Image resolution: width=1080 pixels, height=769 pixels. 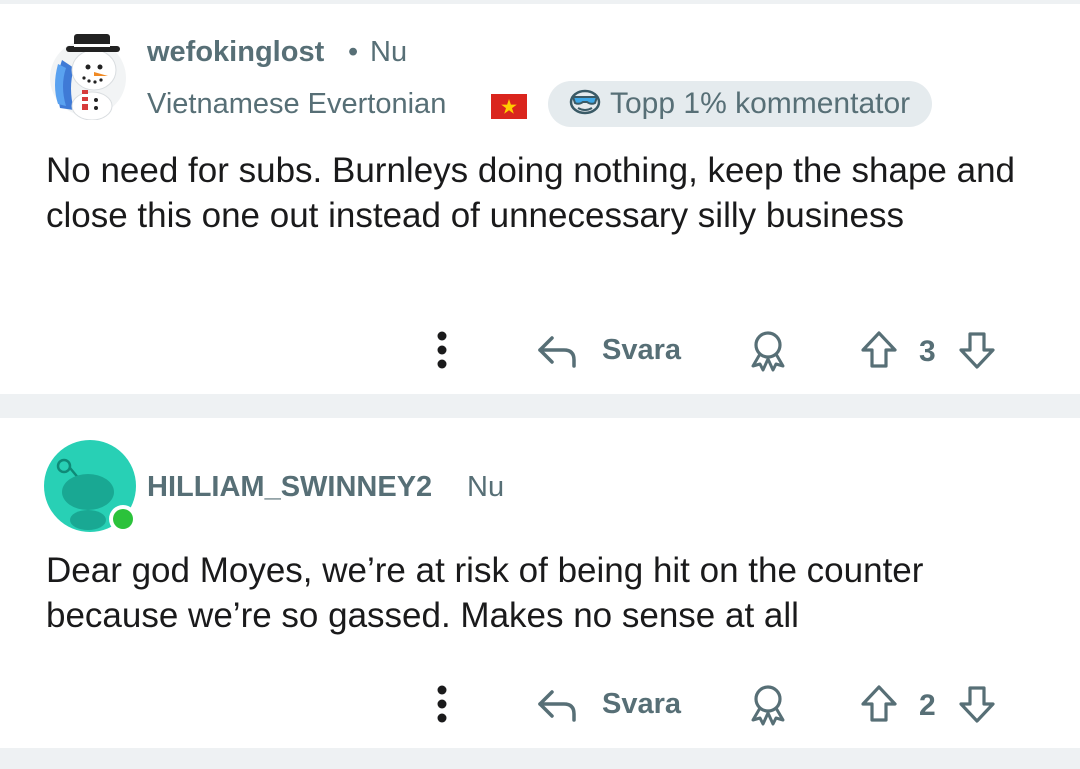 What do you see at coordinates (760, 103) in the screenshot?
I see `badge-label: Topp 1% kommentator` at bounding box center [760, 103].